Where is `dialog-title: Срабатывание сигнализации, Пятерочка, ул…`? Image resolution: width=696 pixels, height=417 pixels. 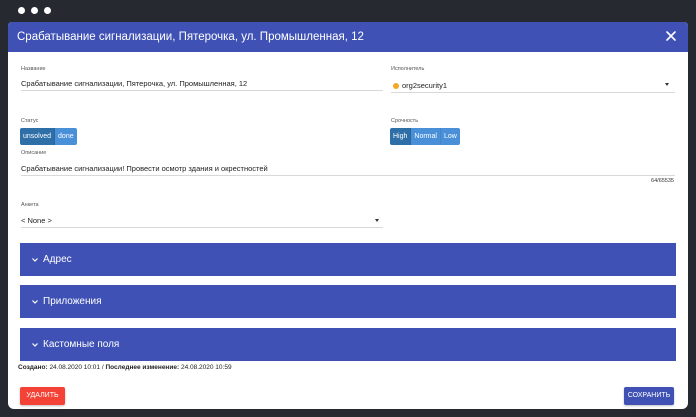
dialog-title: Срабатывание сигнализации, Пятерочка, ул… is located at coordinates (190, 37).